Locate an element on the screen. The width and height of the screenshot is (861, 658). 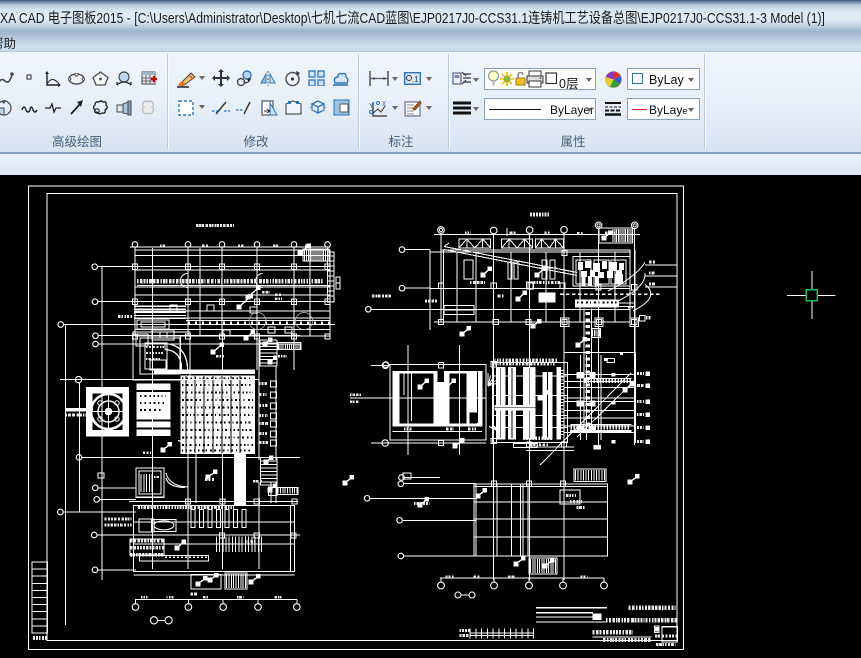
svg-text: X is located at coordinates (384, 105).